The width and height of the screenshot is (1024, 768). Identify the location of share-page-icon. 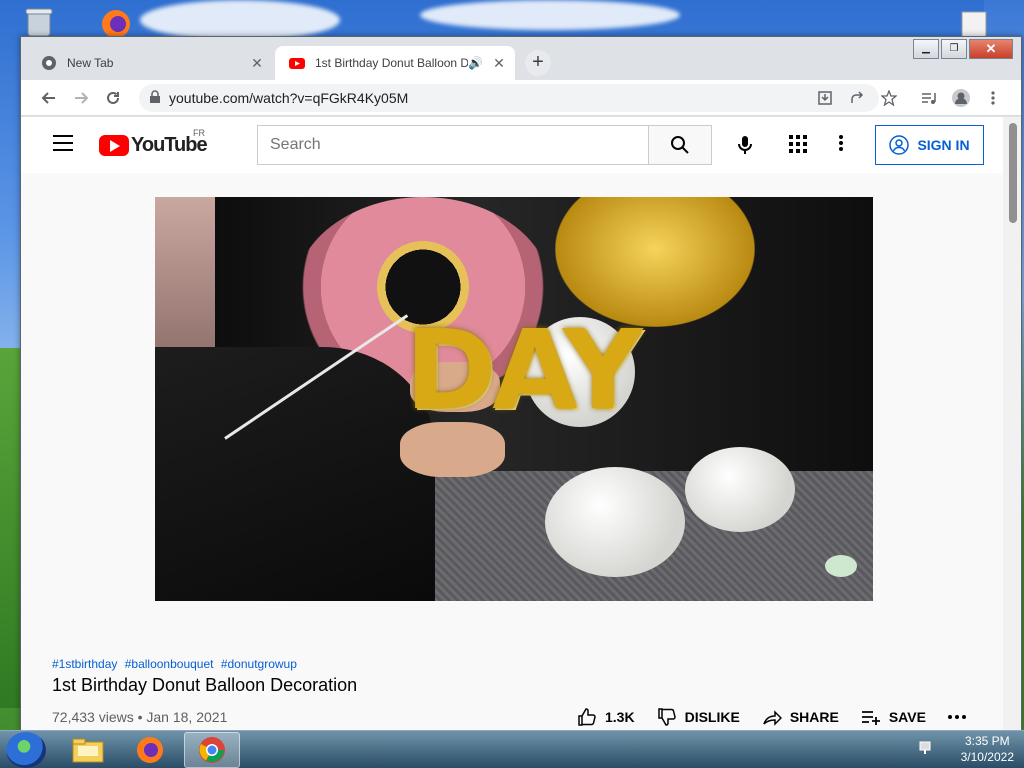
(857, 98).